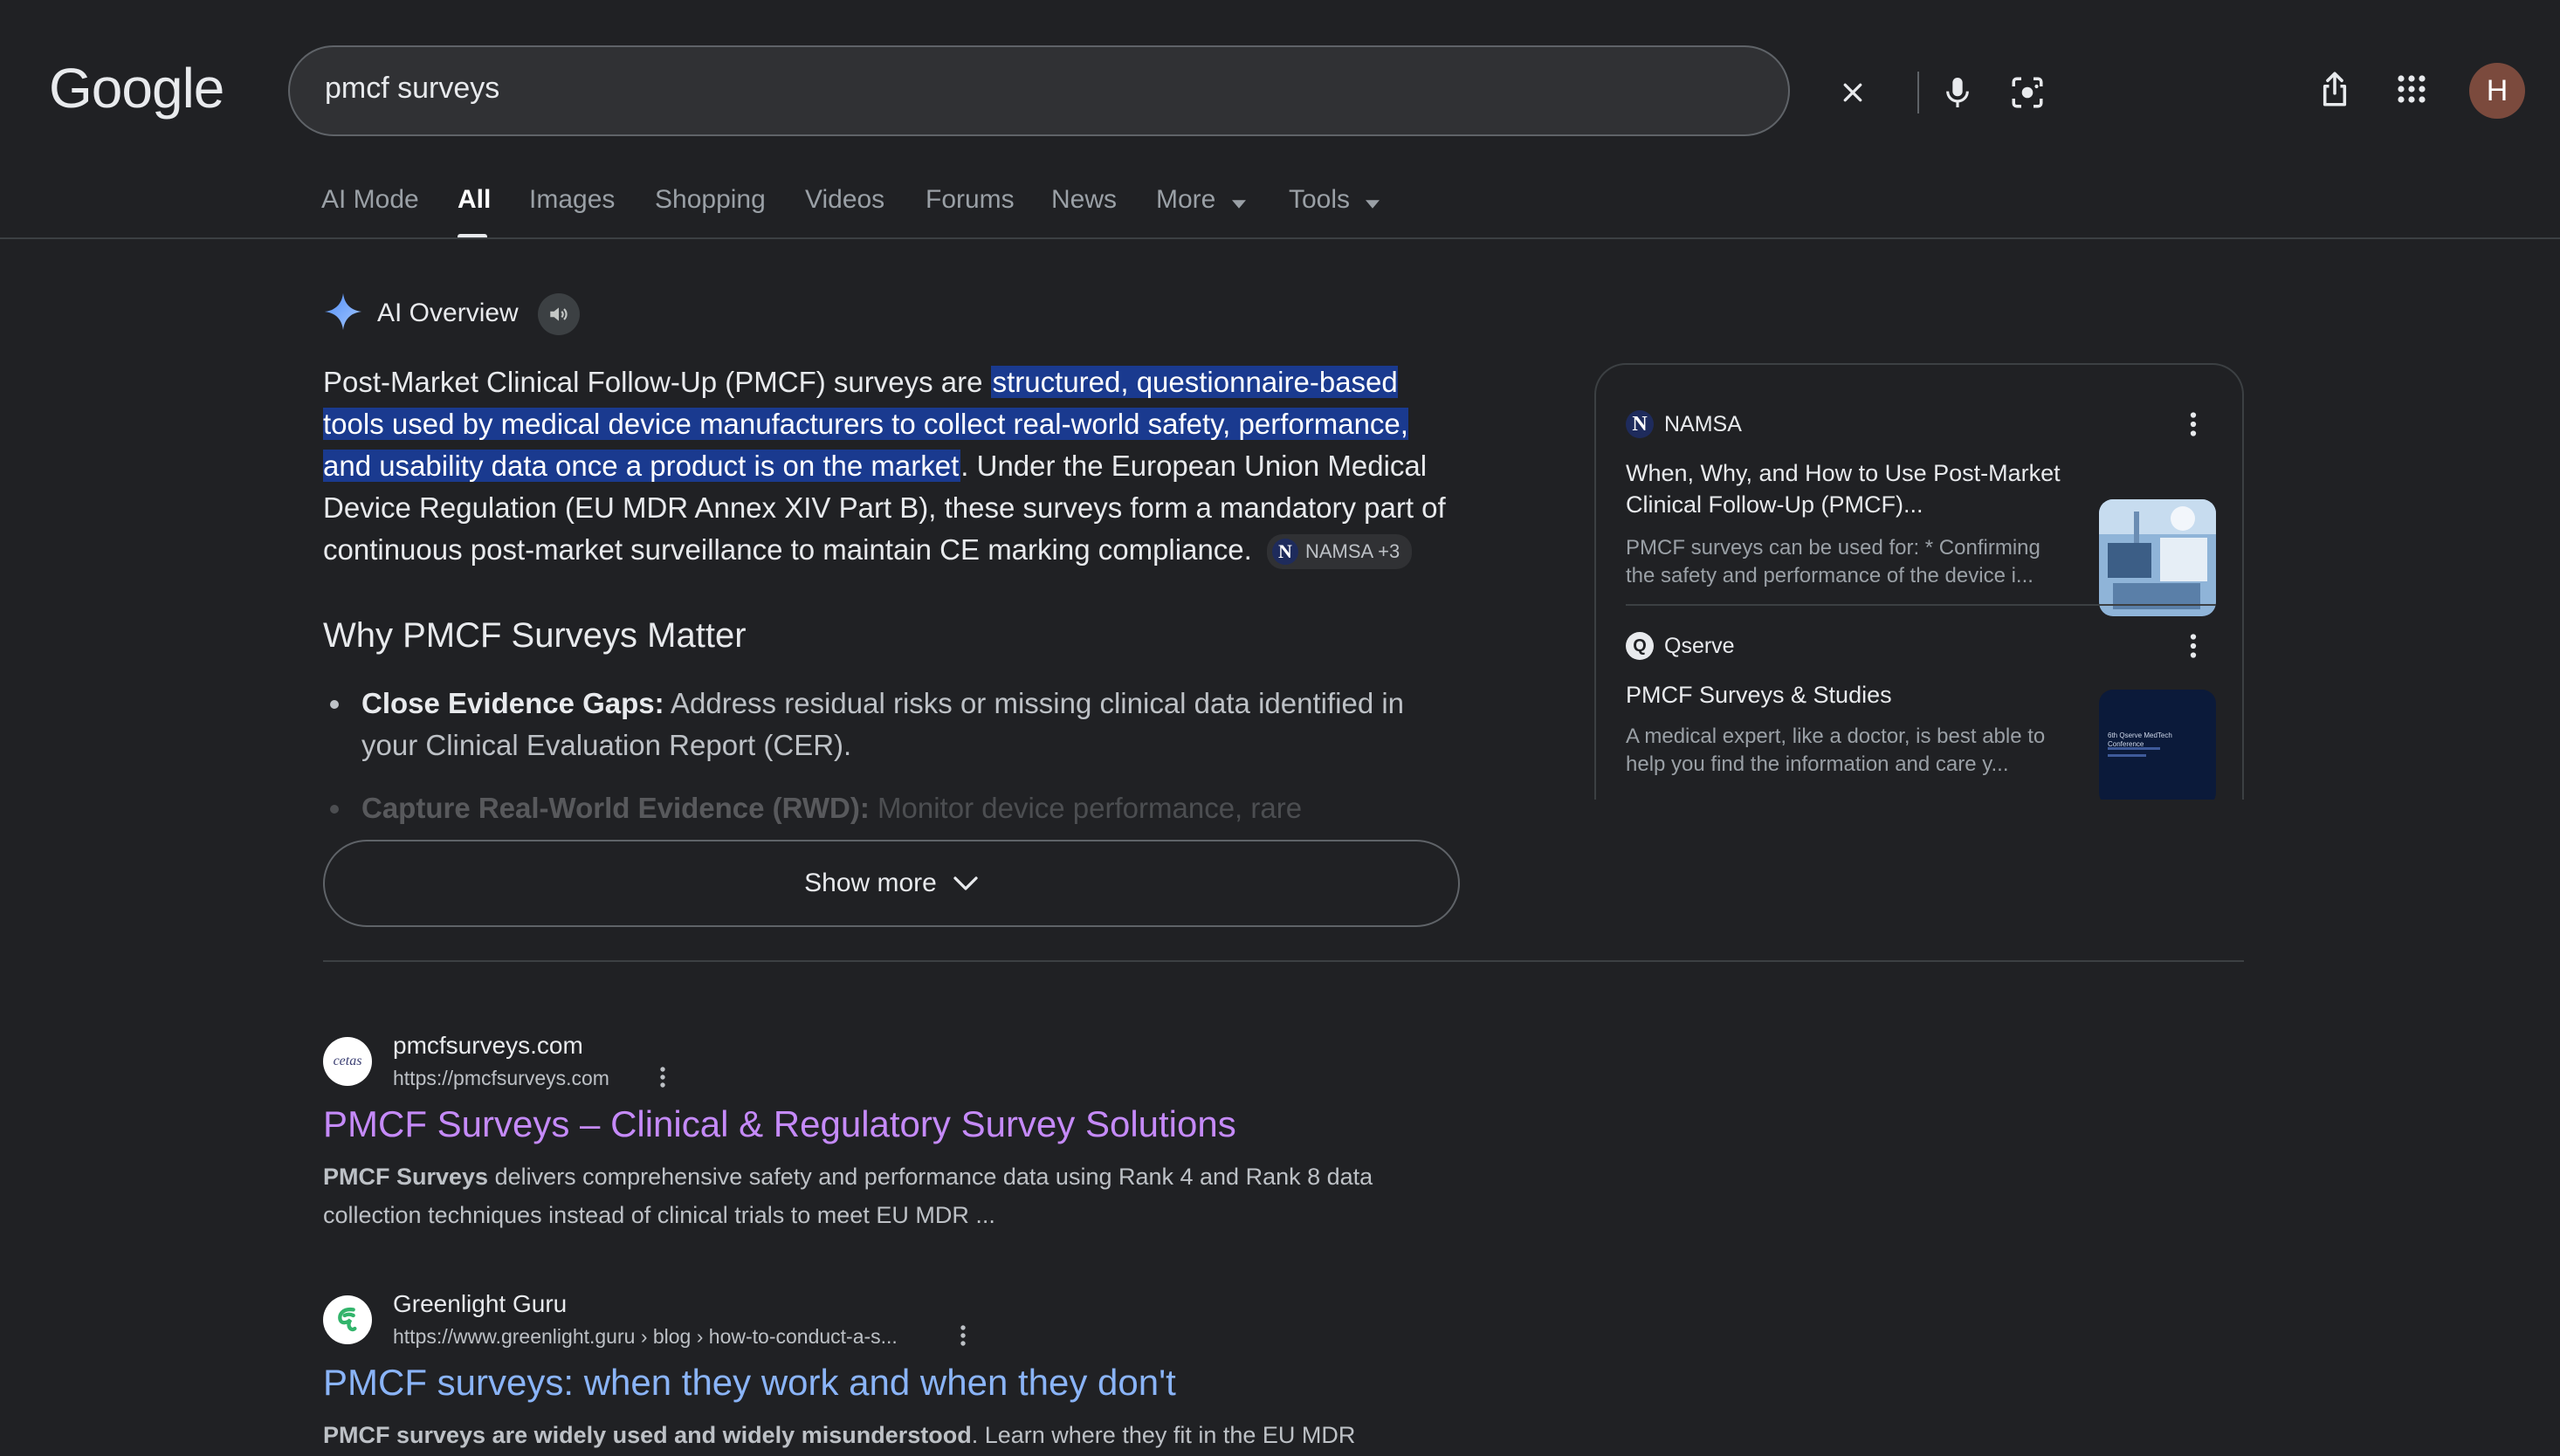 Image resolution: width=2560 pixels, height=1456 pixels. I want to click on site-favicon, so click(347, 1319).